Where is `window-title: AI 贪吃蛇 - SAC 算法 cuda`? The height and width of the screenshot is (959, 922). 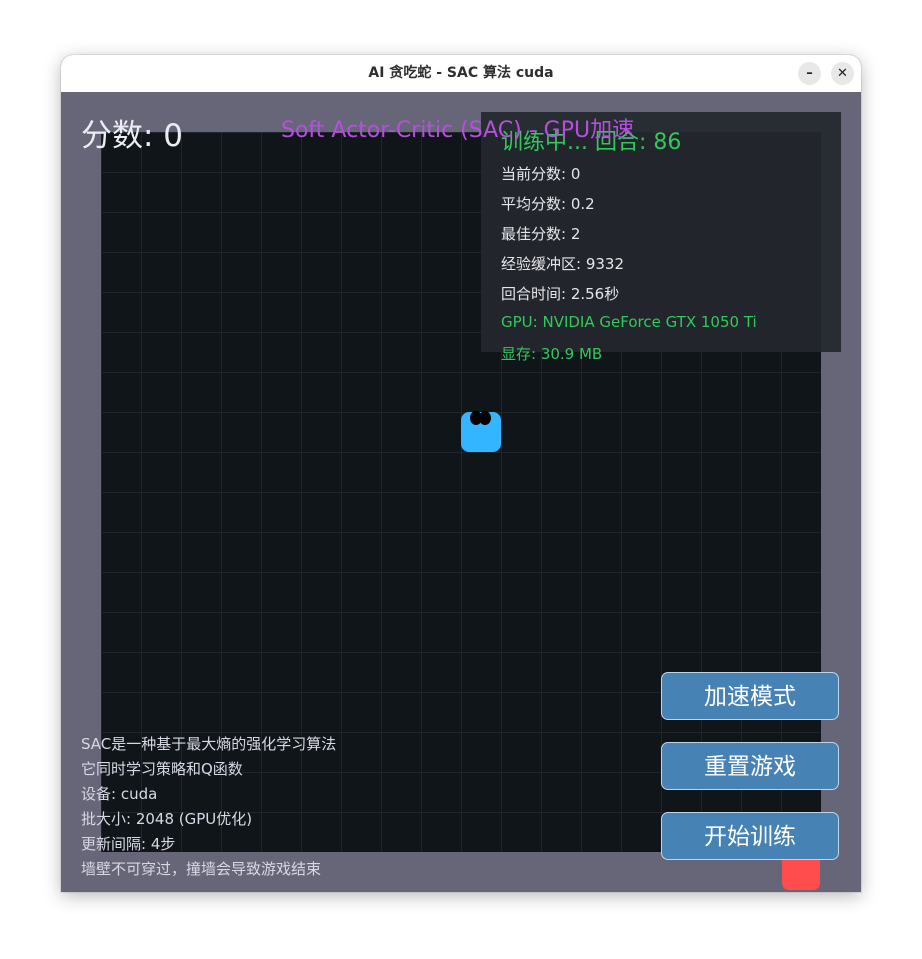 window-title: AI 贪吃蛇 - SAC 算法 cuda is located at coordinates (461, 73).